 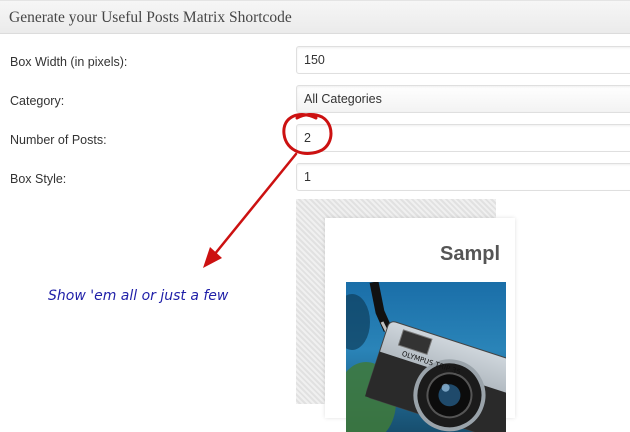 What do you see at coordinates (307, 134) in the screenshot?
I see `highlight-circle` at bounding box center [307, 134].